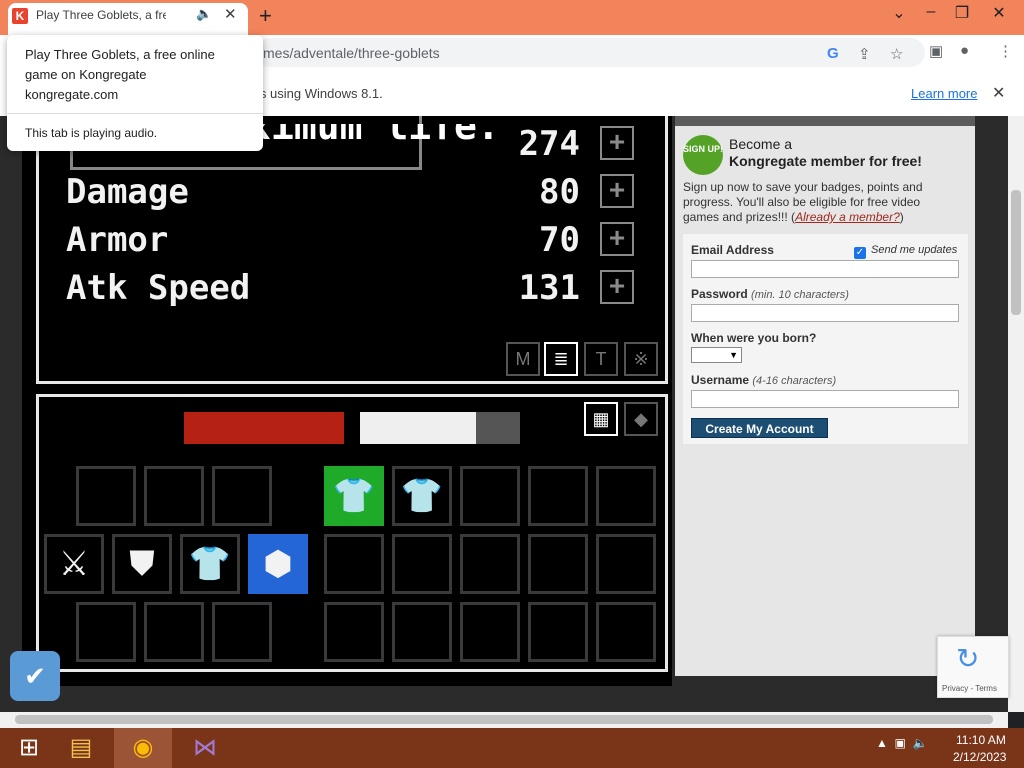 This screenshot has width=1024, height=768. I want to click on side-panel-icon: ▣, so click(936, 51).